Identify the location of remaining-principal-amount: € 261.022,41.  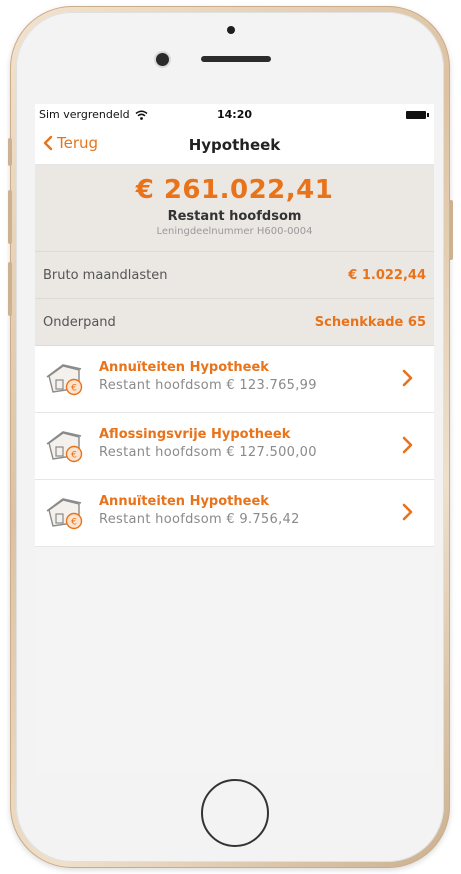
(234, 190).